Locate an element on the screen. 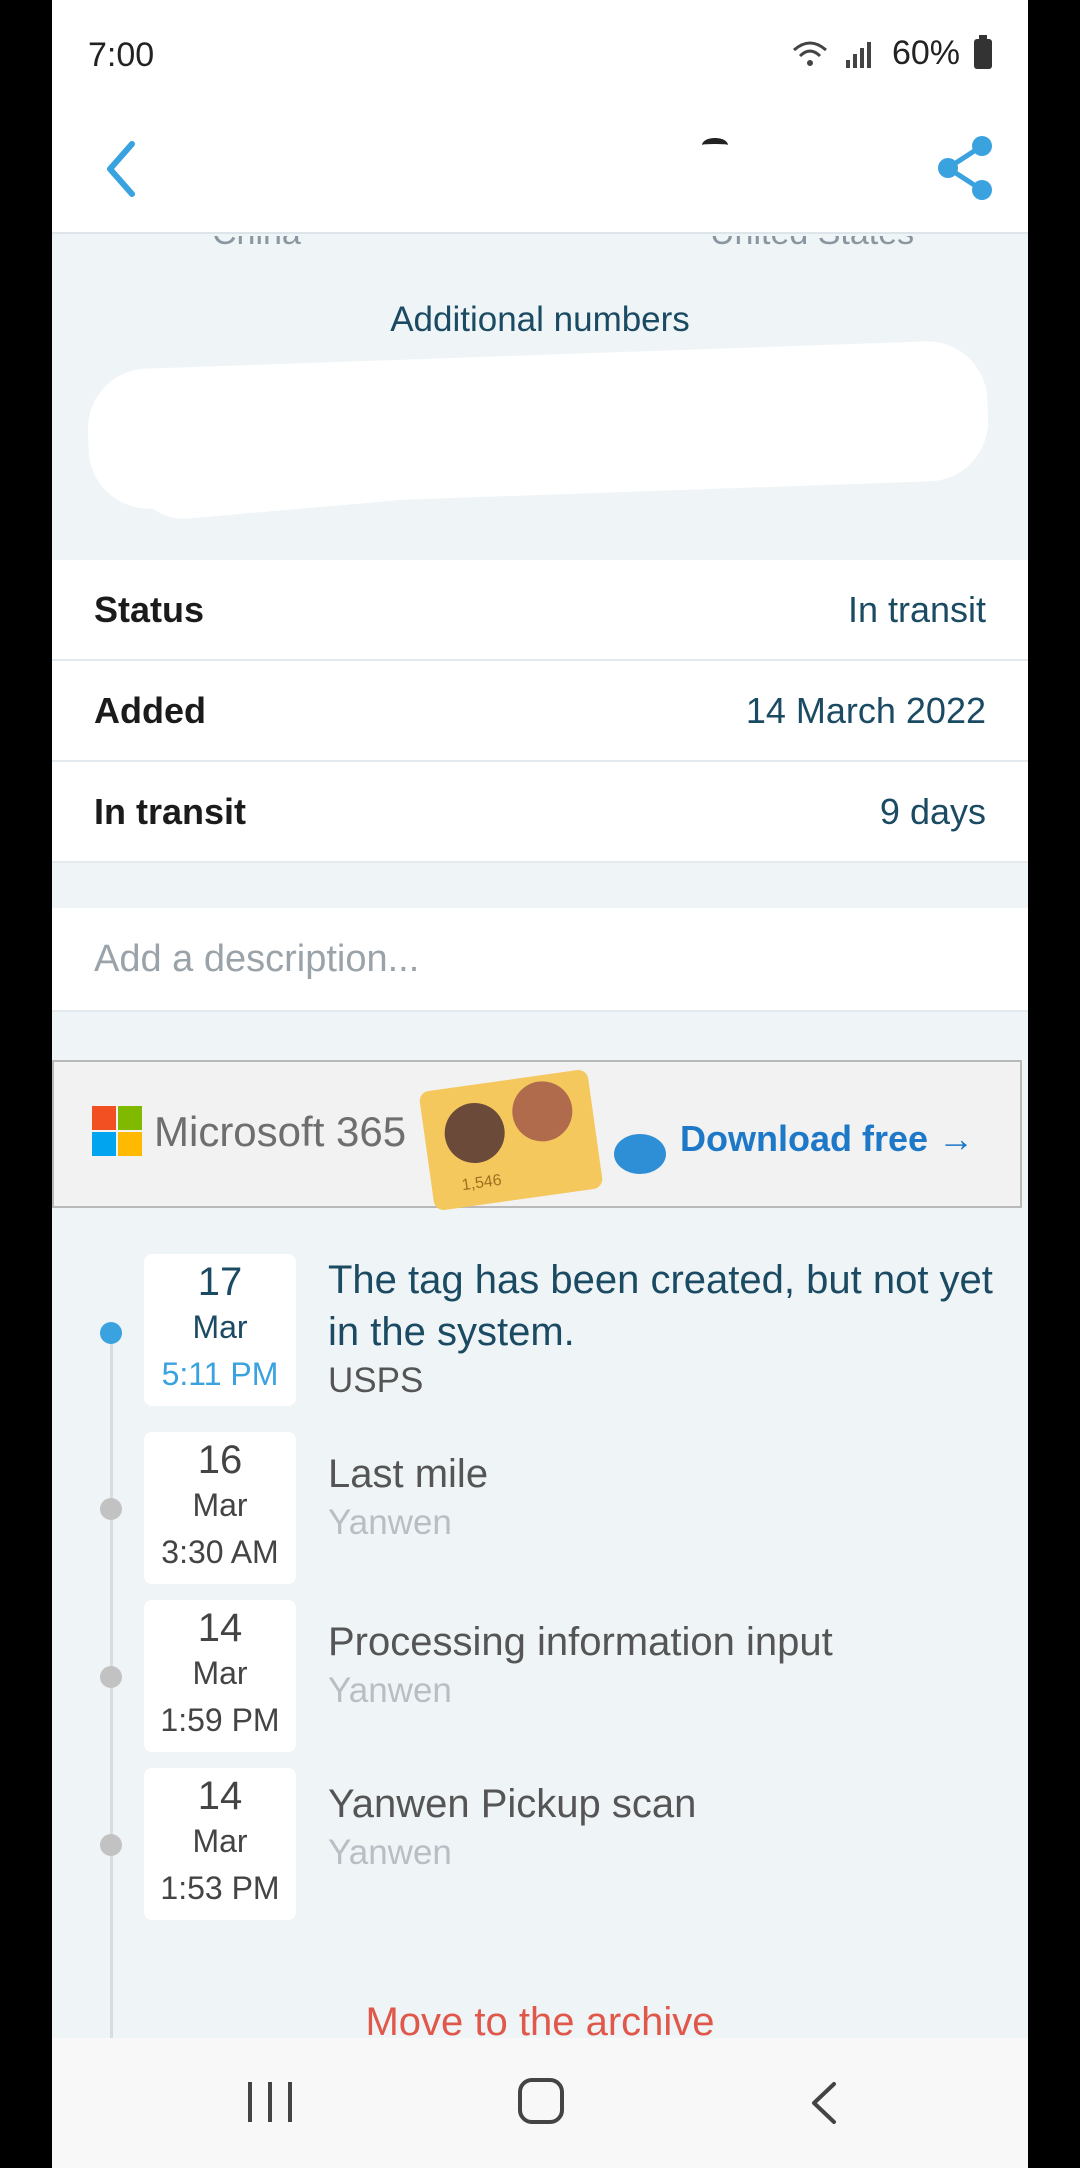  event-time: 1:53 PM is located at coordinates (220, 1888).